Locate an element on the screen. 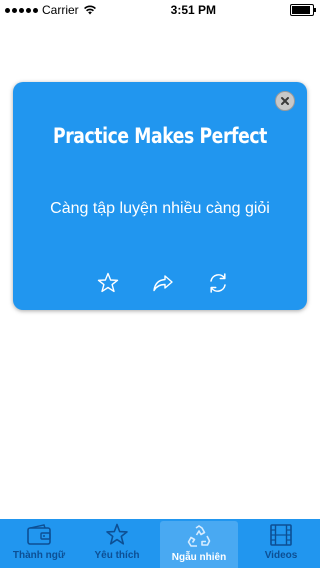  signal-icon is located at coordinates (21, 10).